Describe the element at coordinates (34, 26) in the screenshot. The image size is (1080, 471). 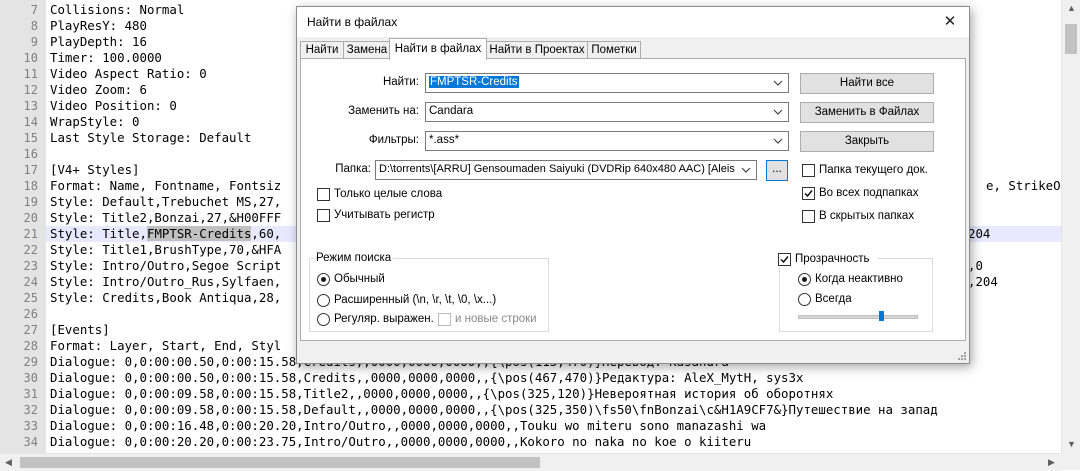
I see `line-number: 8` at that location.